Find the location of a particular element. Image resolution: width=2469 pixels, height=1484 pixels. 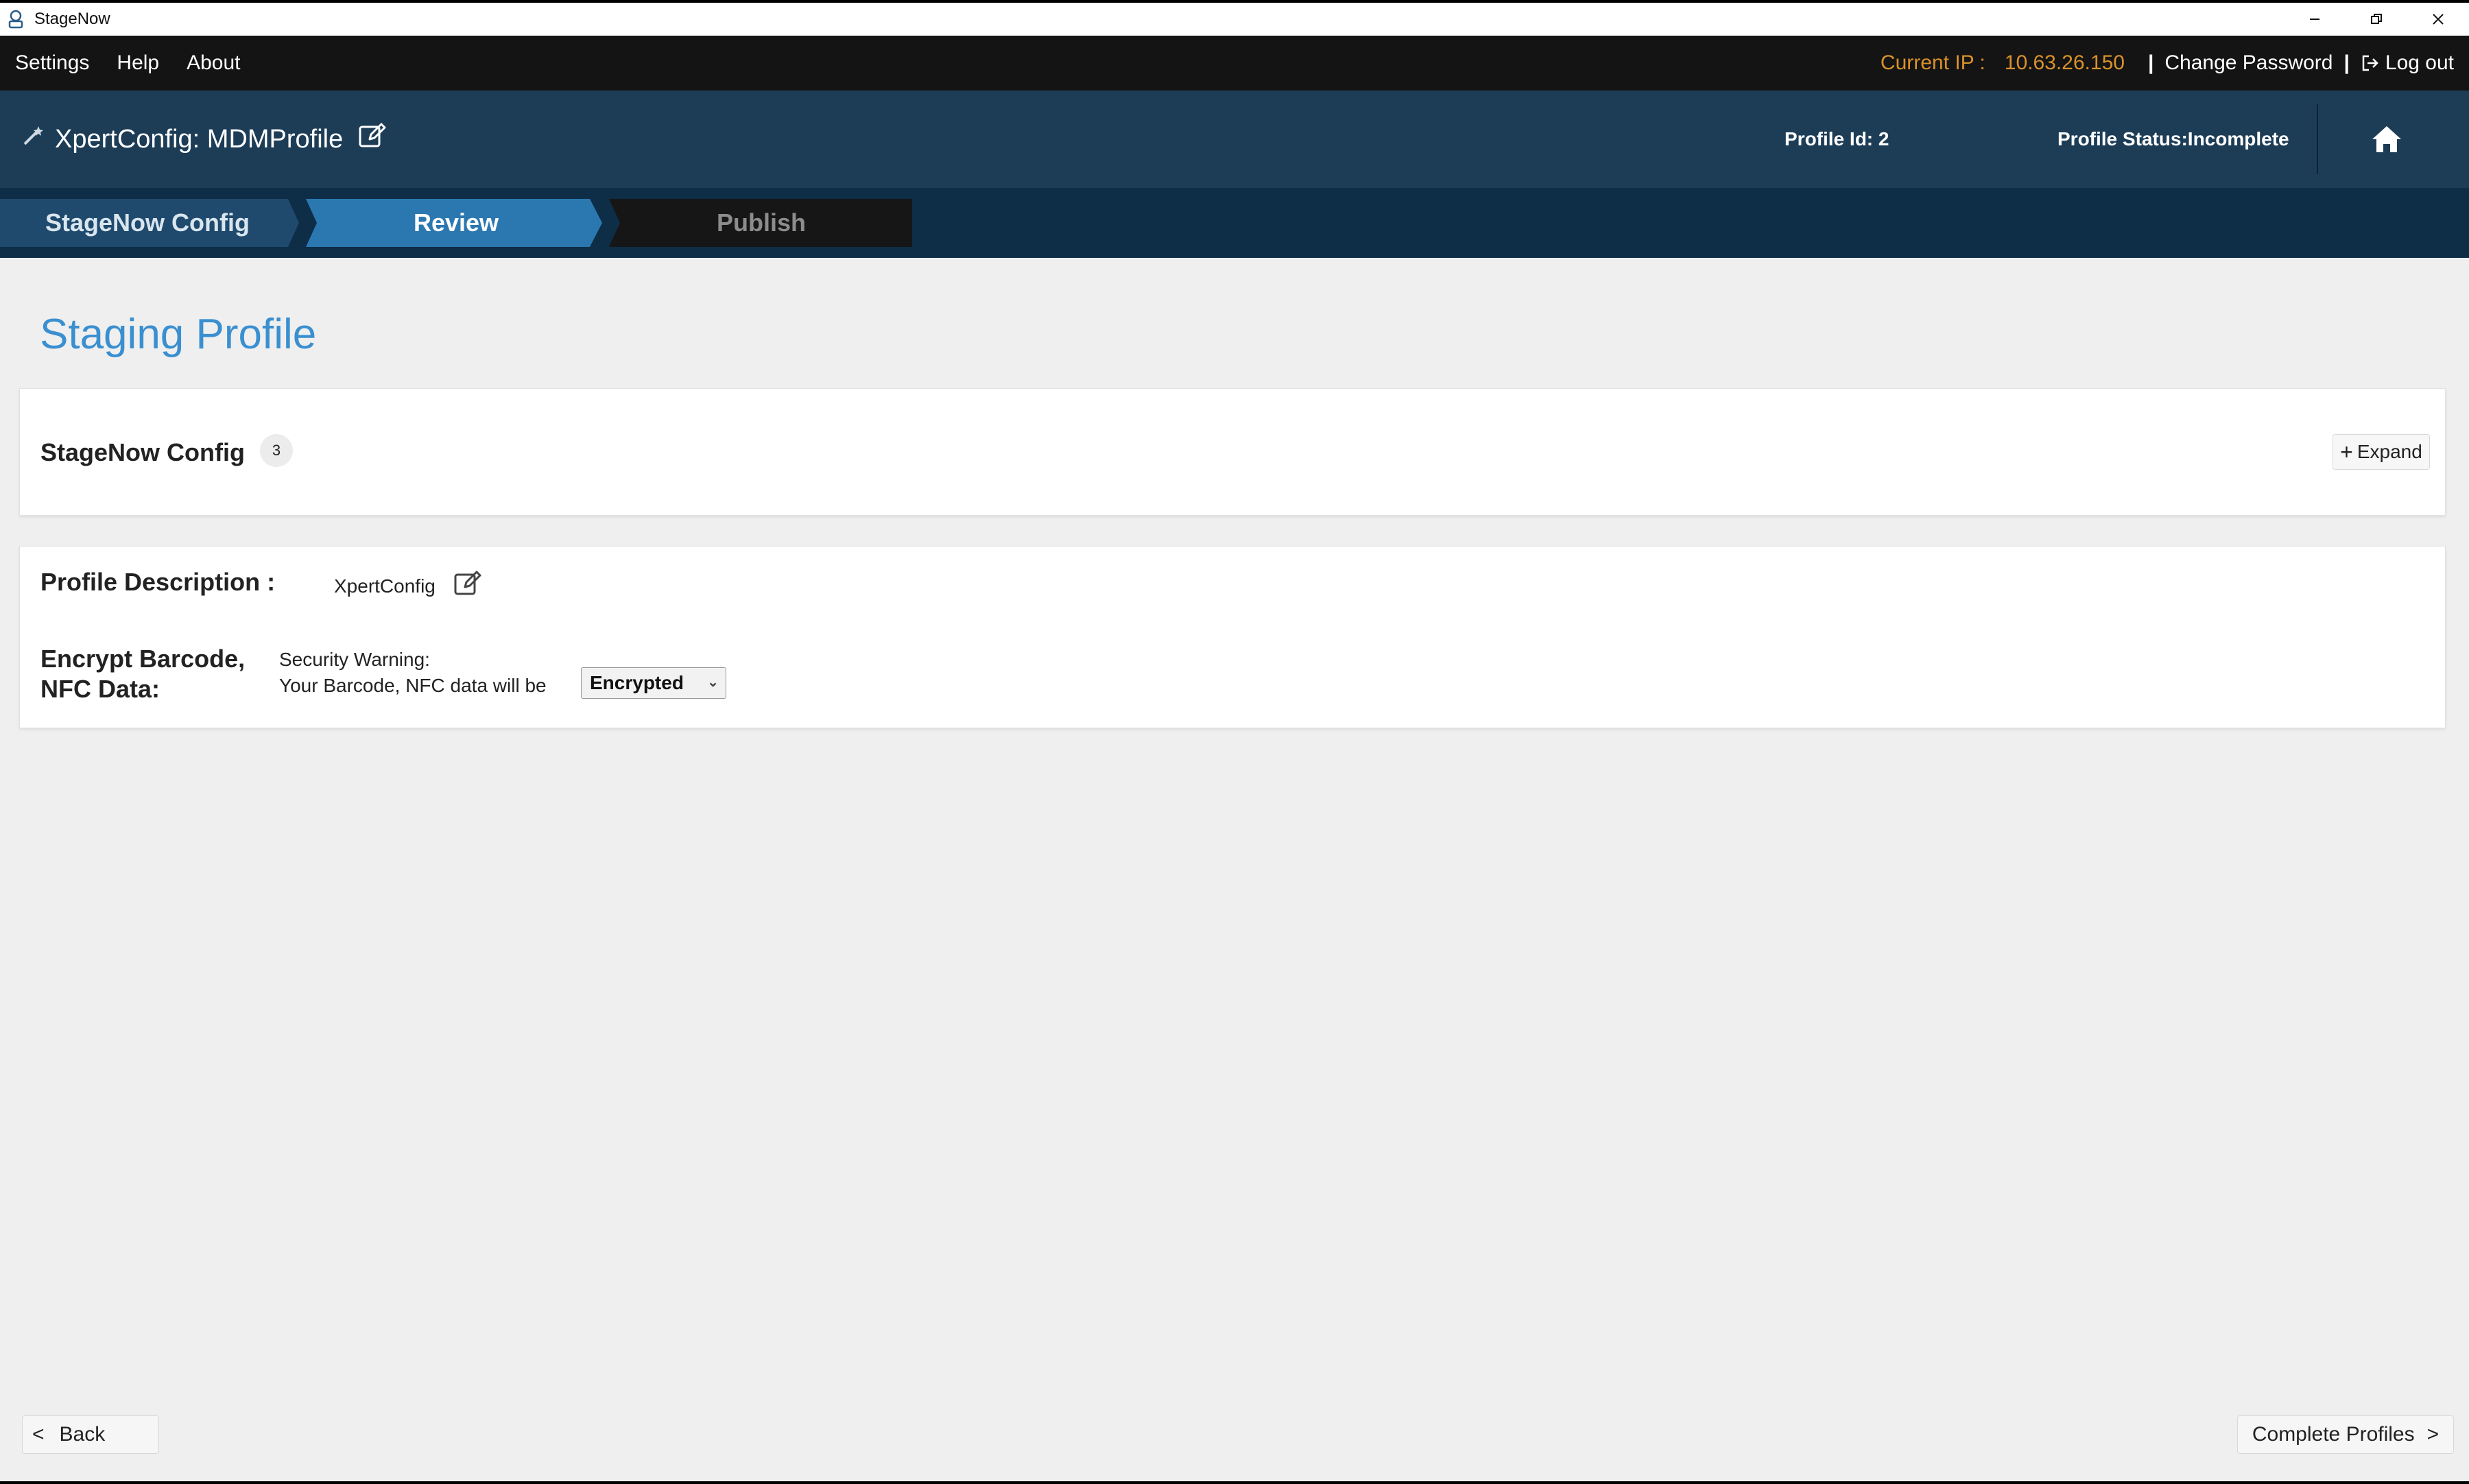

chevron-down-icon: ⌄ is located at coordinates (713, 682).